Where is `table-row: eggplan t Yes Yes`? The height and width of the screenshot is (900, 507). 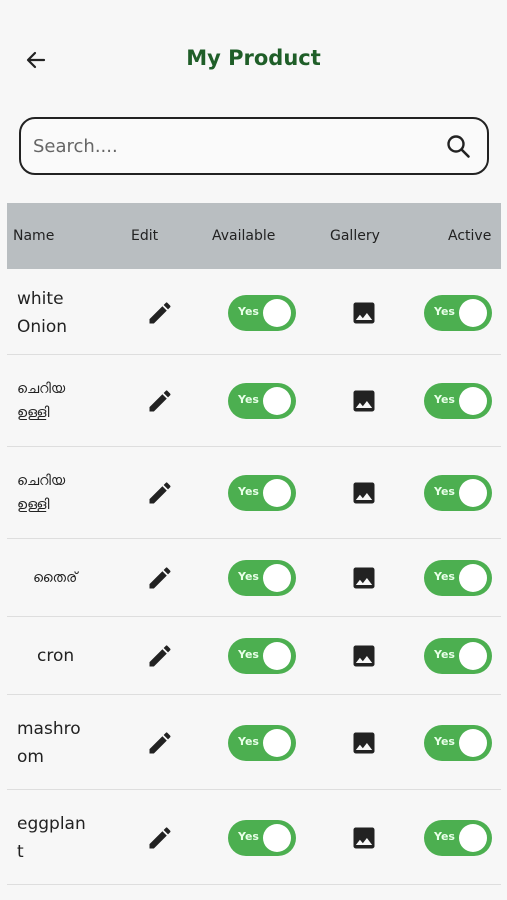 table-row: eggplan t Yes Yes is located at coordinates (254, 837).